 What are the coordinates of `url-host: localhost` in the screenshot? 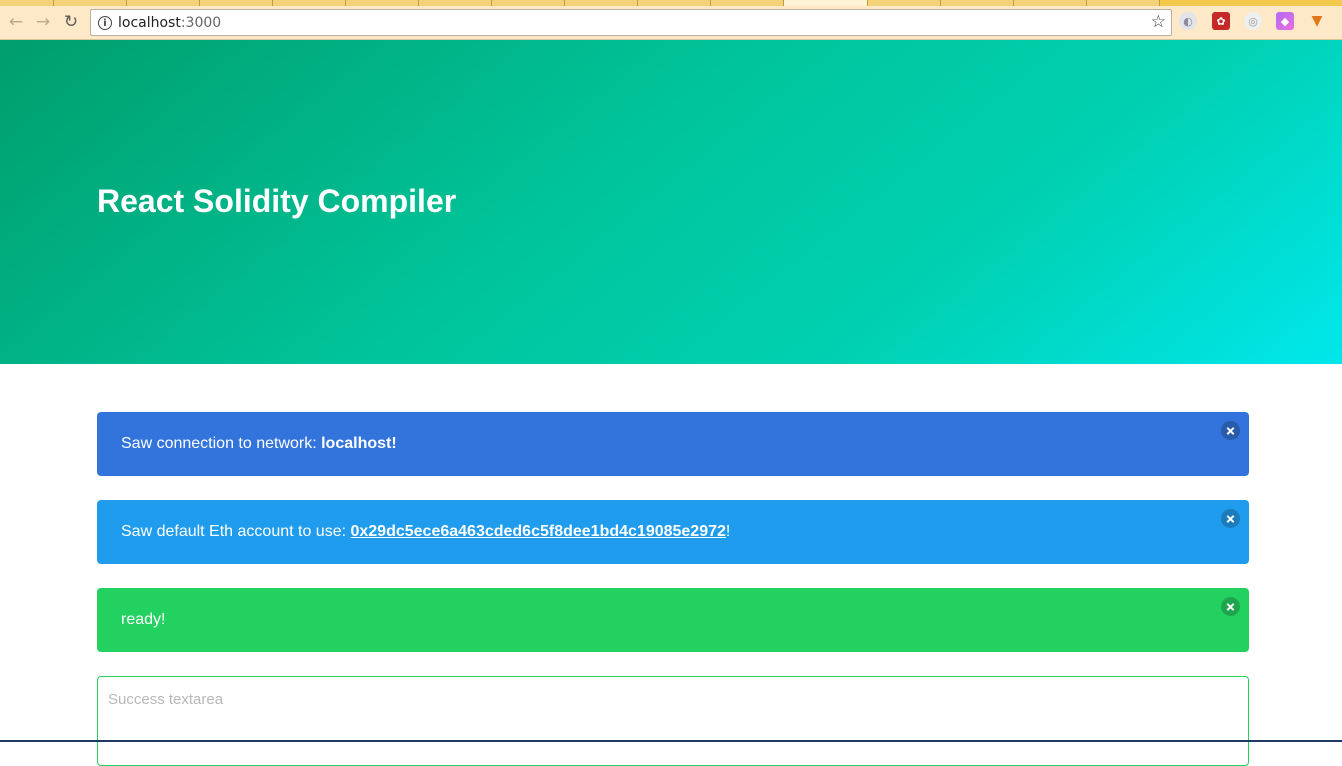 It's located at (149, 23).